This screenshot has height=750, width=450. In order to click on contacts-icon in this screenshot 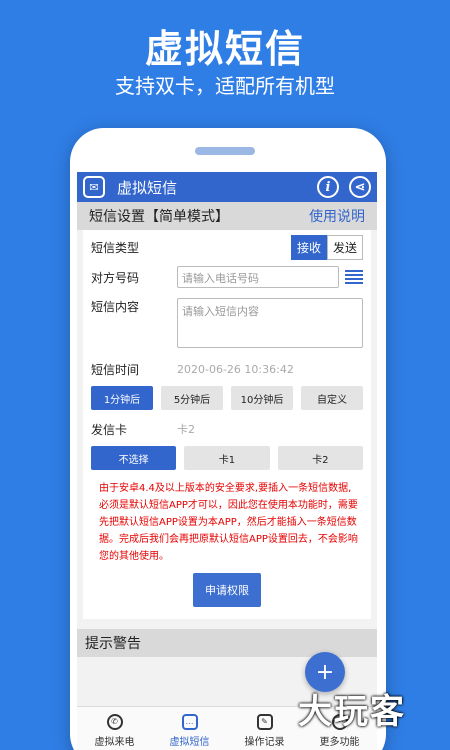, I will do `click(354, 277)`.